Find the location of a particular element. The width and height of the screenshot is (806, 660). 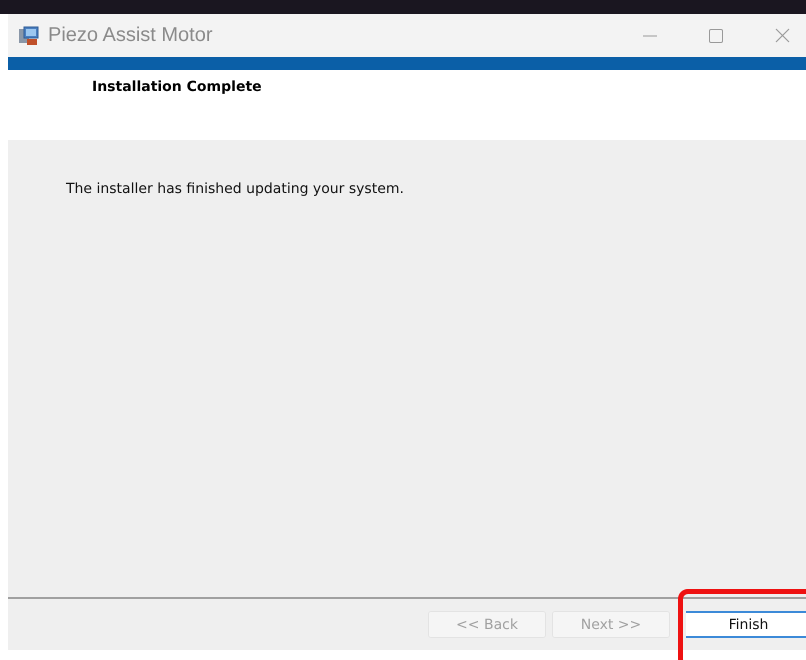

installer-icon is located at coordinates (29, 36).